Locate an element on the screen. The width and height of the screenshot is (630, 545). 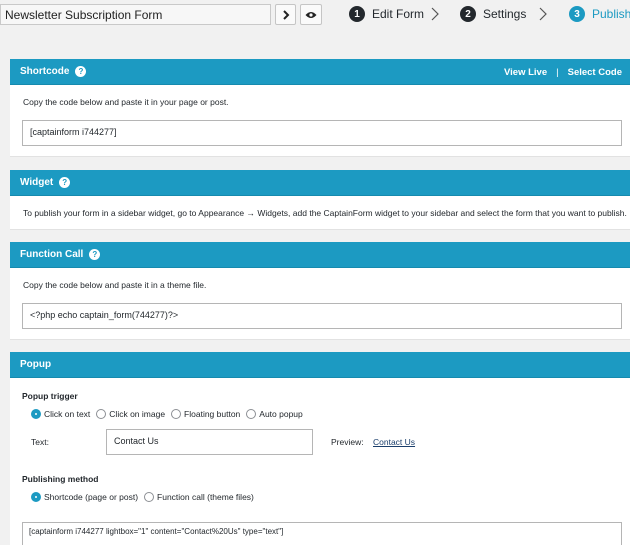
step-publish: 3 Publish is located at coordinates (599, 14).